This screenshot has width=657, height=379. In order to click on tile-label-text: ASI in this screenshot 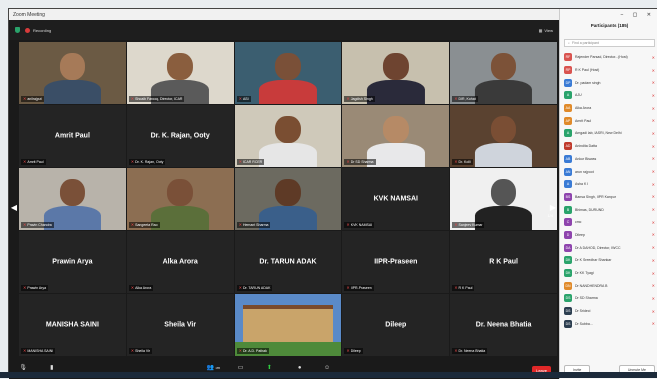, I will do `click(245, 99)`.